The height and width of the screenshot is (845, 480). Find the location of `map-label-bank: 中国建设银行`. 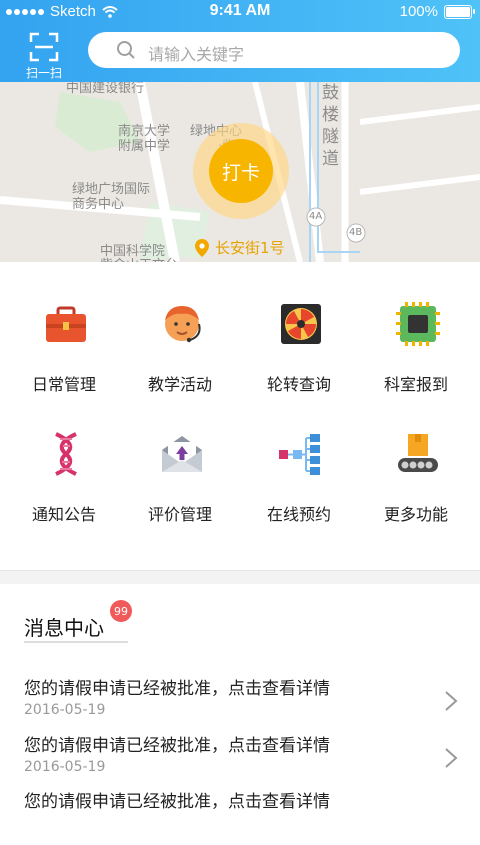

map-label-bank: 中国建设银行 is located at coordinates (105, 89).